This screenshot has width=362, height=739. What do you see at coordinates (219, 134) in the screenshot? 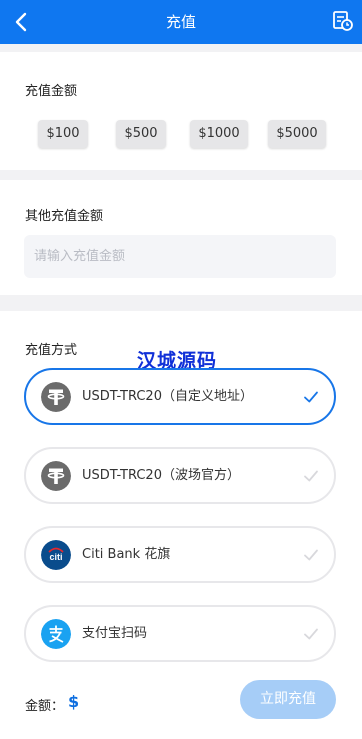
I see `amount-option-1000: $1000` at bounding box center [219, 134].